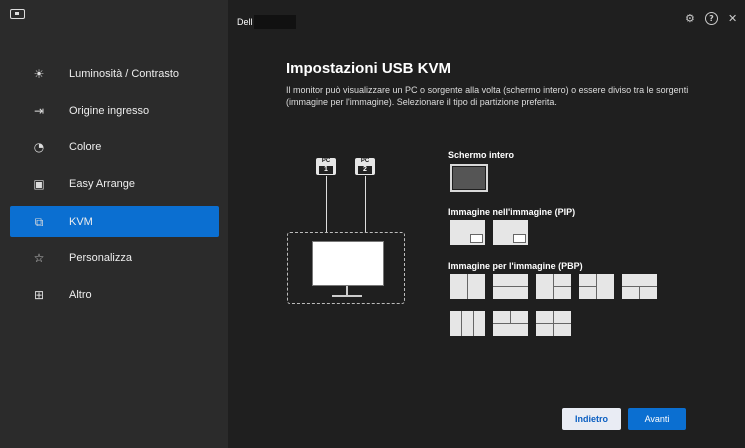  I want to click on monitor-screen, so click(348, 263).